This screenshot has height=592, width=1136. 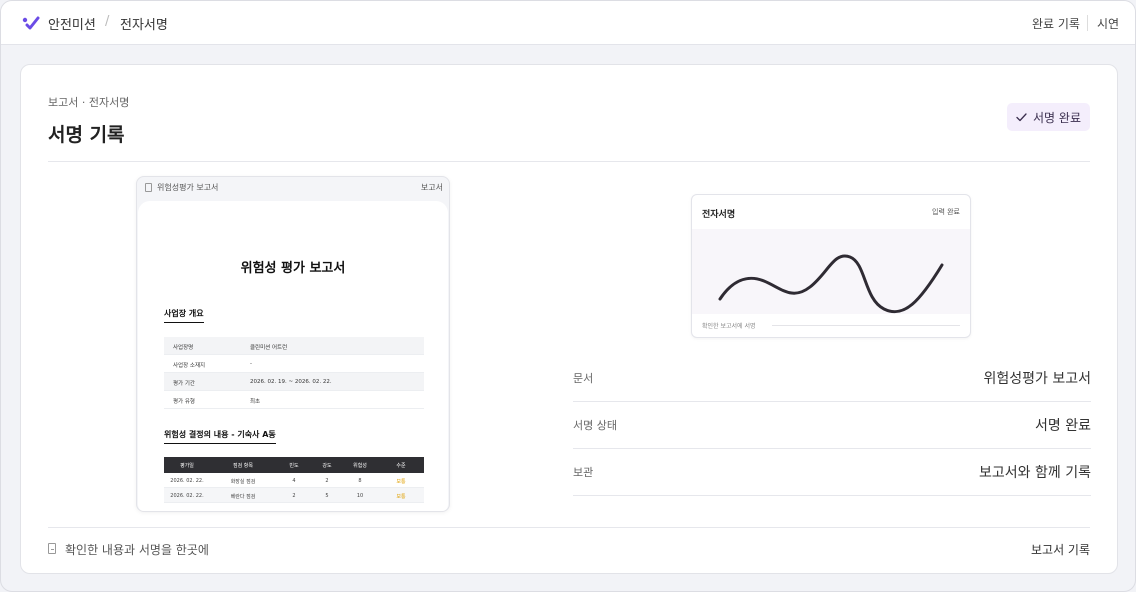 What do you see at coordinates (1060, 549) in the screenshot?
I see `report-record-link: 보고서 기록` at bounding box center [1060, 549].